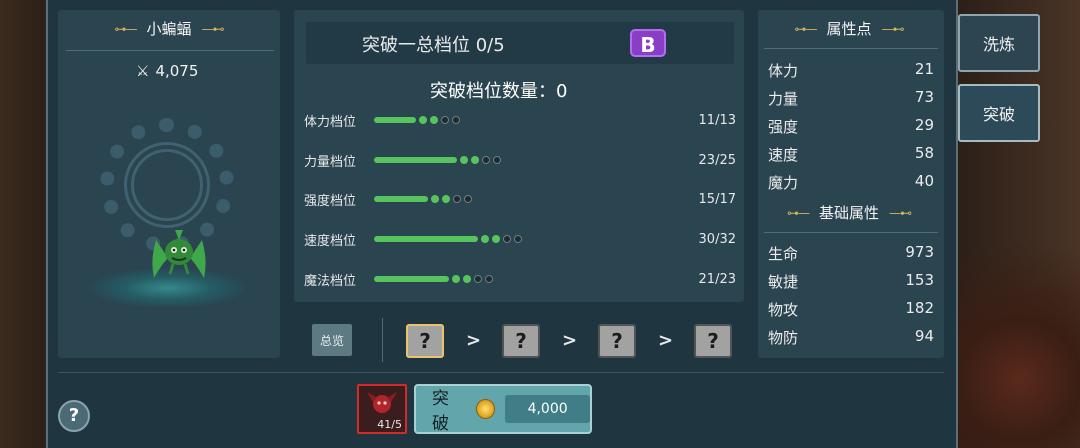  What do you see at coordinates (783, 282) in the screenshot?
I see `attribute-label: 敏捷` at bounding box center [783, 282].